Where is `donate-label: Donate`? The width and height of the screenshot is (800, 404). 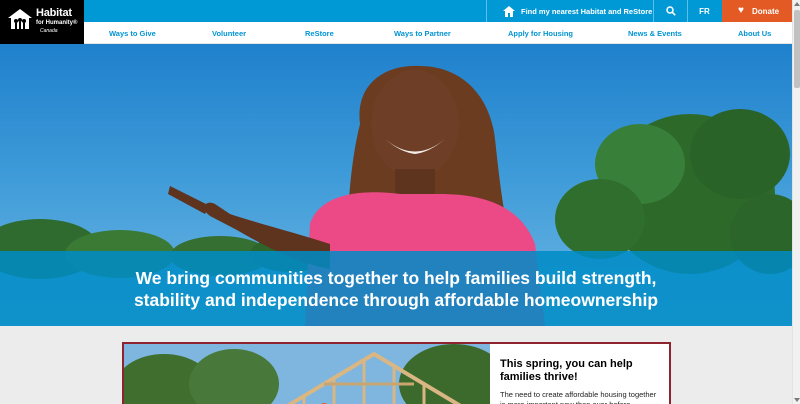 donate-label: Donate is located at coordinates (765, 11).